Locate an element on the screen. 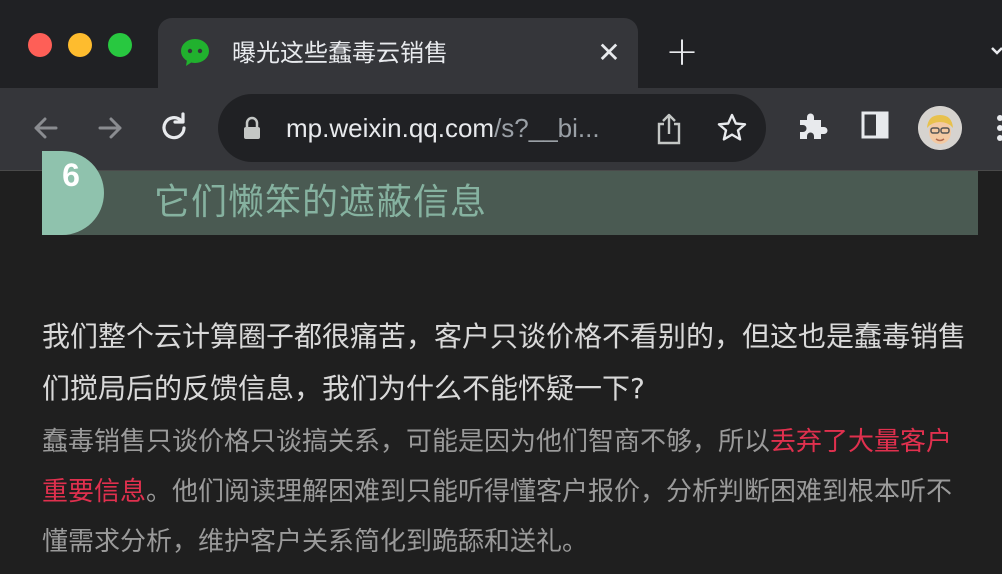 The image size is (1002, 574). lock-icon is located at coordinates (252, 128).